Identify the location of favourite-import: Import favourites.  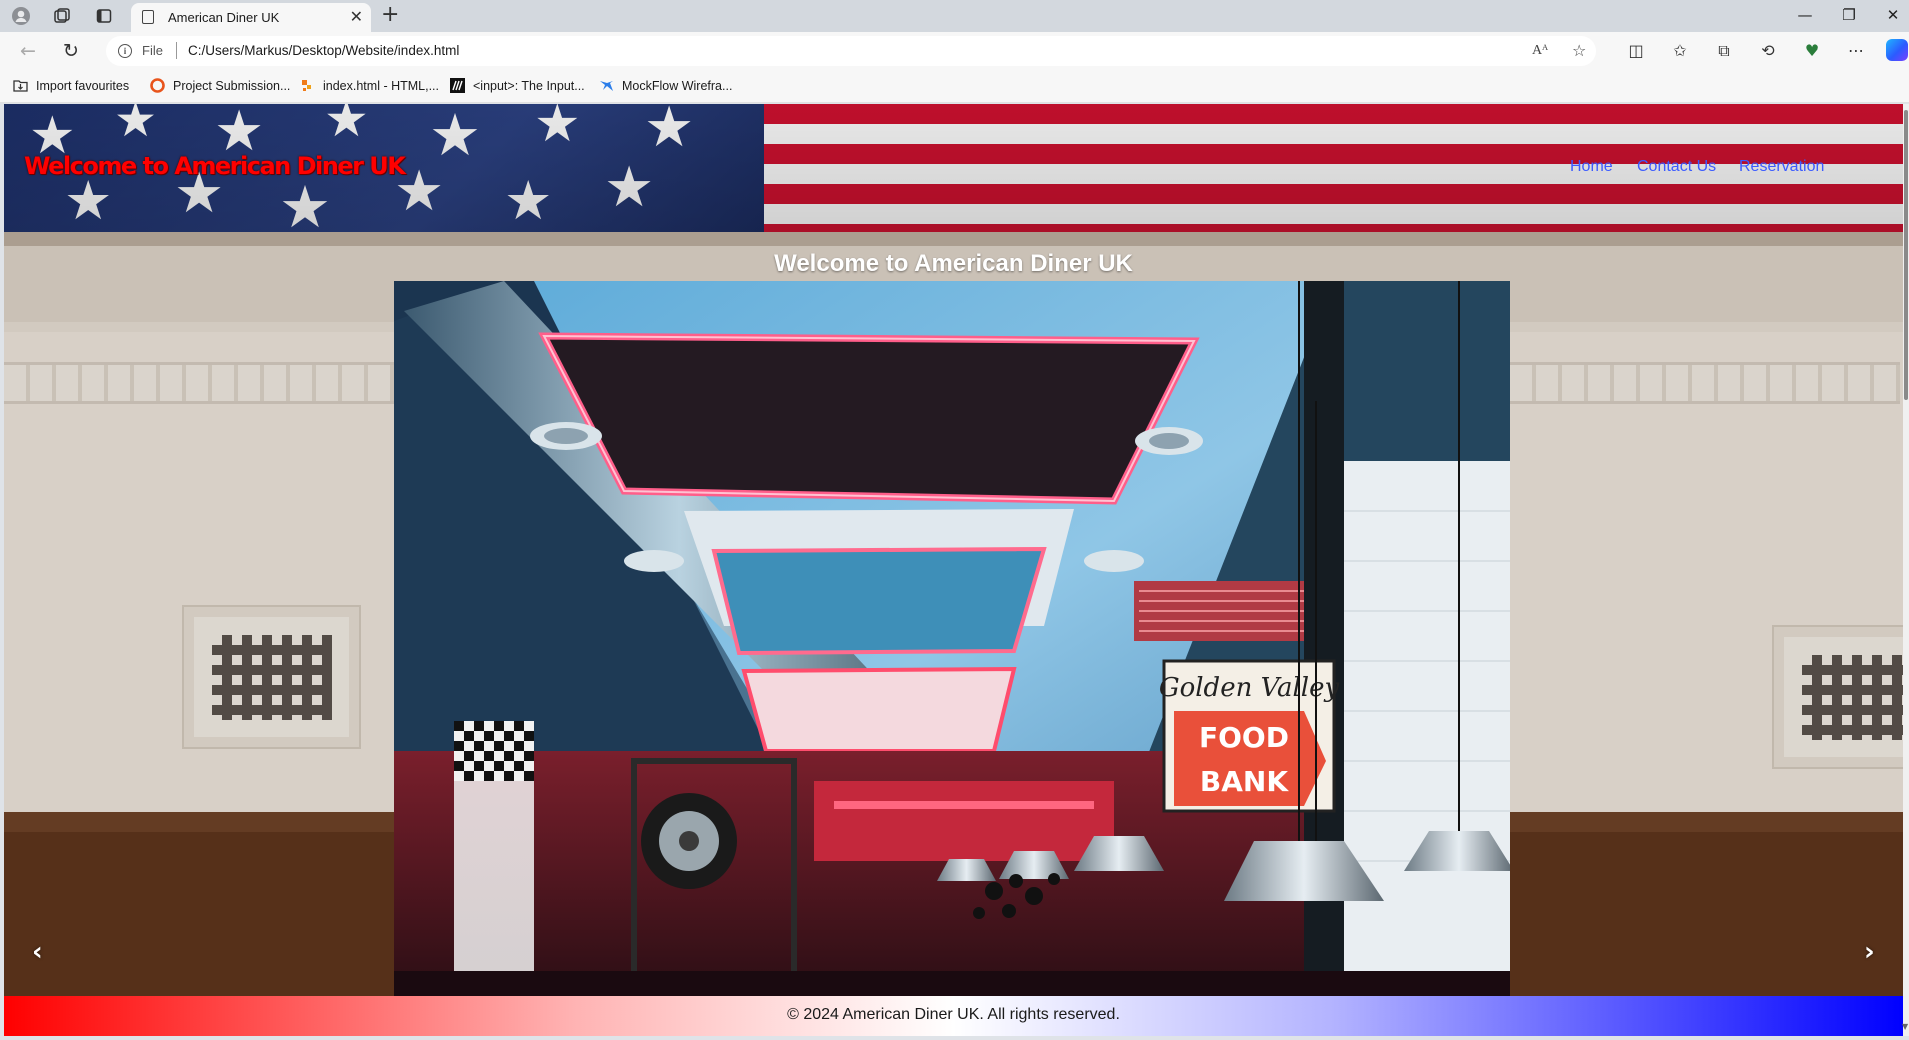
(71, 85).